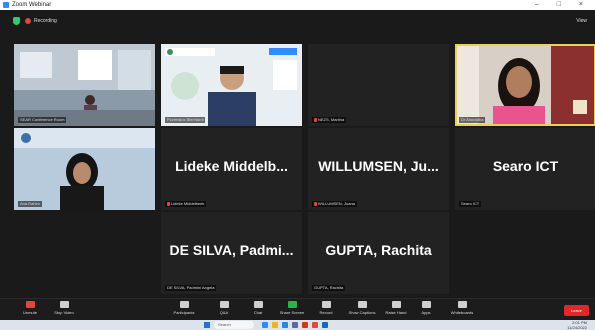 This screenshot has height=330, width=595. What do you see at coordinates (42, 120) in the screenshot?
I see `participant-name: SEAR Conference Room` at bounding box center [42, 120].